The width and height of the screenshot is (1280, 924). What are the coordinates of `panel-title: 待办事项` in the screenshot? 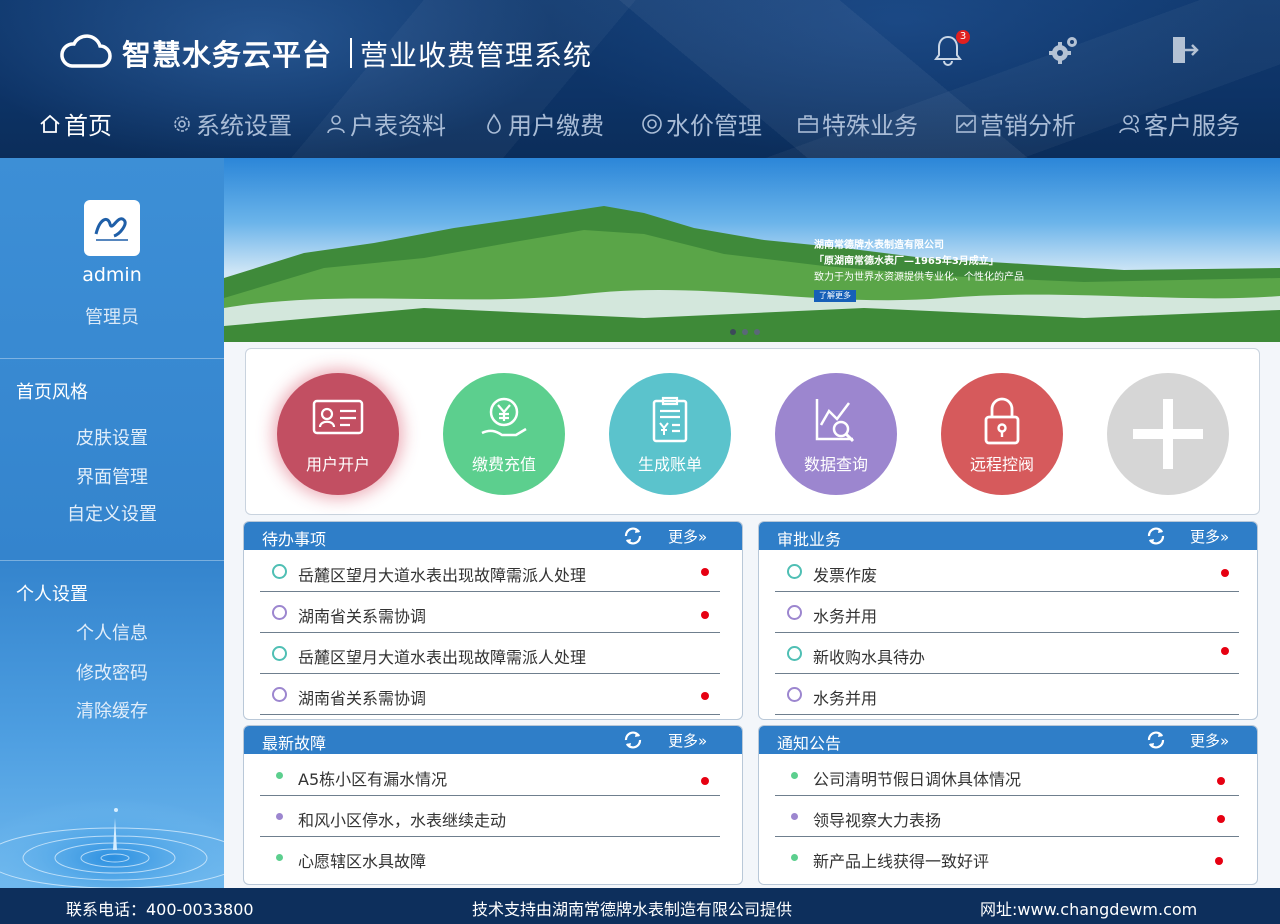 It's located at (294, 539).